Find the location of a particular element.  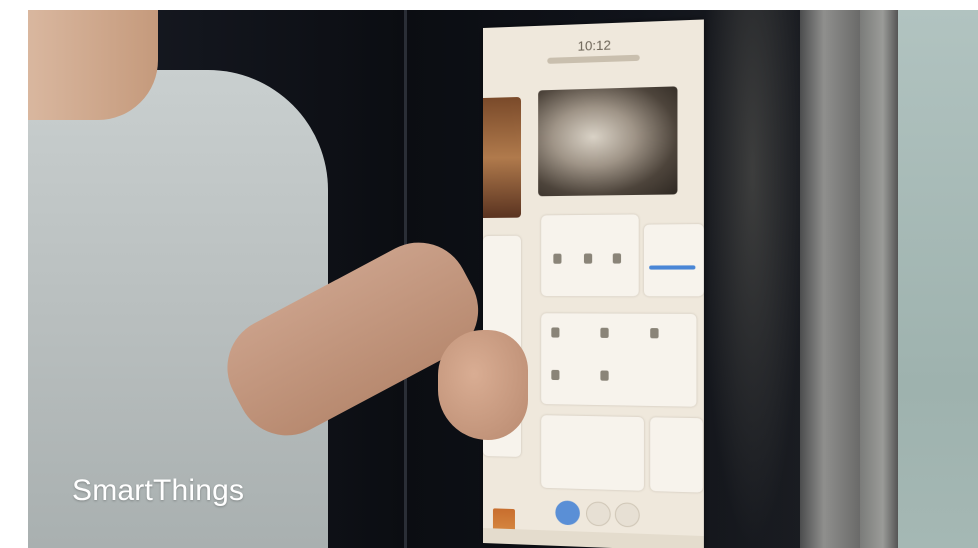

person-hand is located at coordinates (483, 385).